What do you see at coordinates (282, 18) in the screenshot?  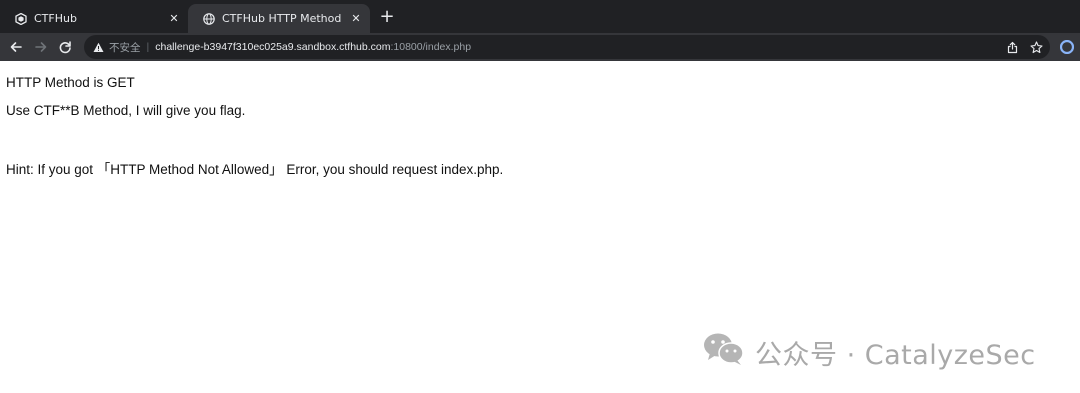 I see `tab-label: CTFHub HTTP Method` at bounding box center [282, 18].